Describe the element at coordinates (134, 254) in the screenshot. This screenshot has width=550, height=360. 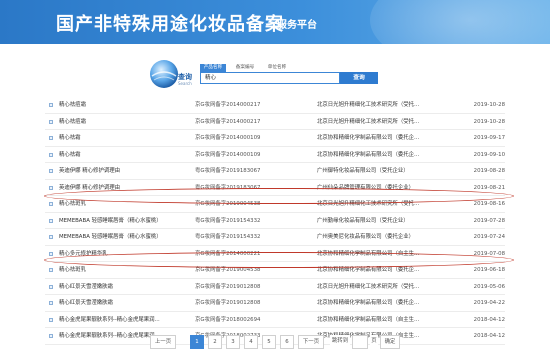
I see `product-name: 精心多元修护精华乳` at that location.